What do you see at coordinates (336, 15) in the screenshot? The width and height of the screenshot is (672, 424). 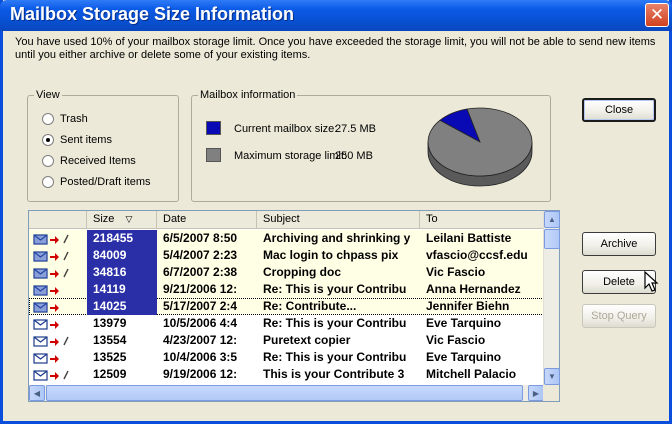 I see `title-bar: Mailbox Storage Size Information ✕` at bounding box center [336, 15].